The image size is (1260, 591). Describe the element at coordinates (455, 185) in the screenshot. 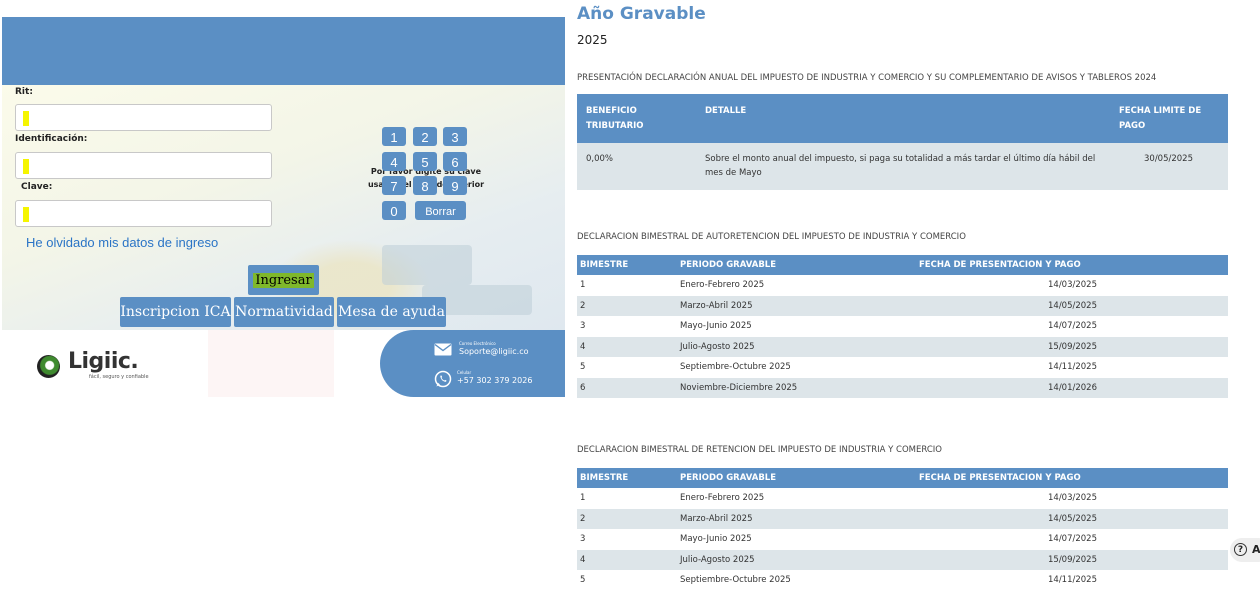

I see `keypad-key-9: 9` at that location.